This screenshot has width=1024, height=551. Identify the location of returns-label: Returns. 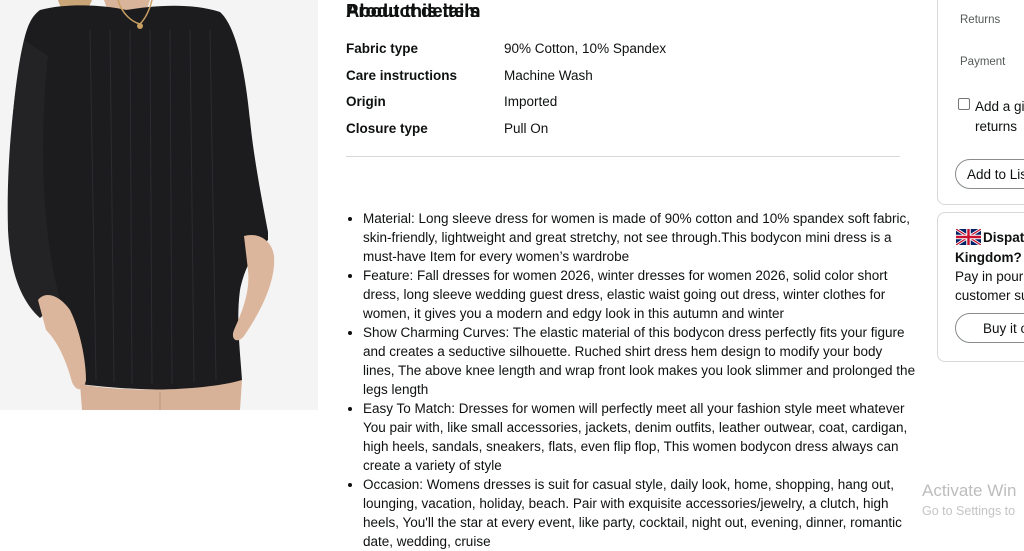
(980, 20).